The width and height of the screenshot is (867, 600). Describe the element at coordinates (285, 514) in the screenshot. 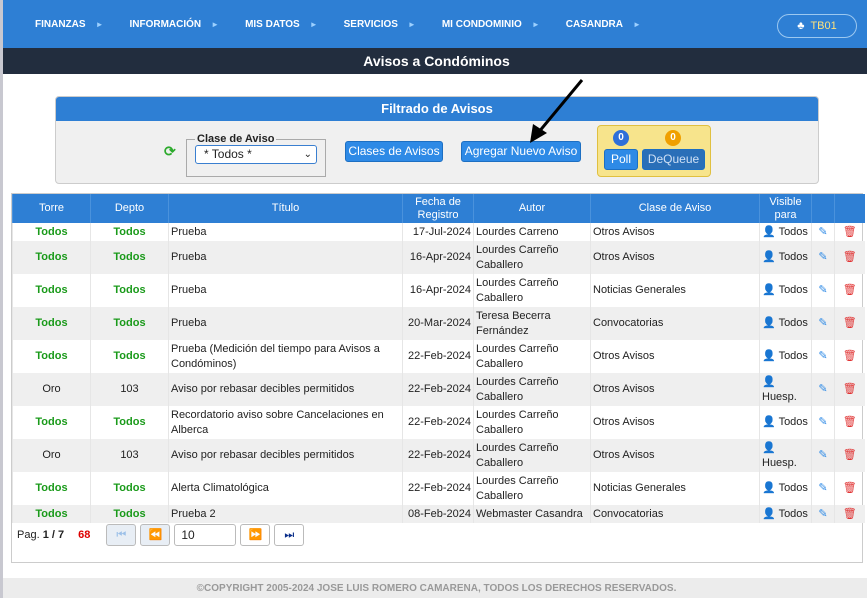

I see `titulo-cell: Prueba 2` at that location.